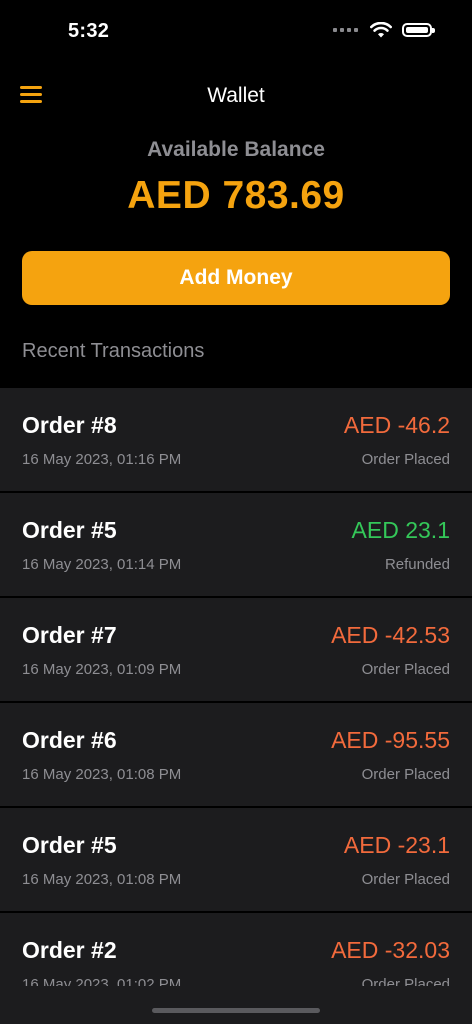 The image size is (472, 1024). What do you see at coordinates (236, 195) in the screenshot?
I see `balance-amount: AED 783.69` at bounding box center [236, 195].